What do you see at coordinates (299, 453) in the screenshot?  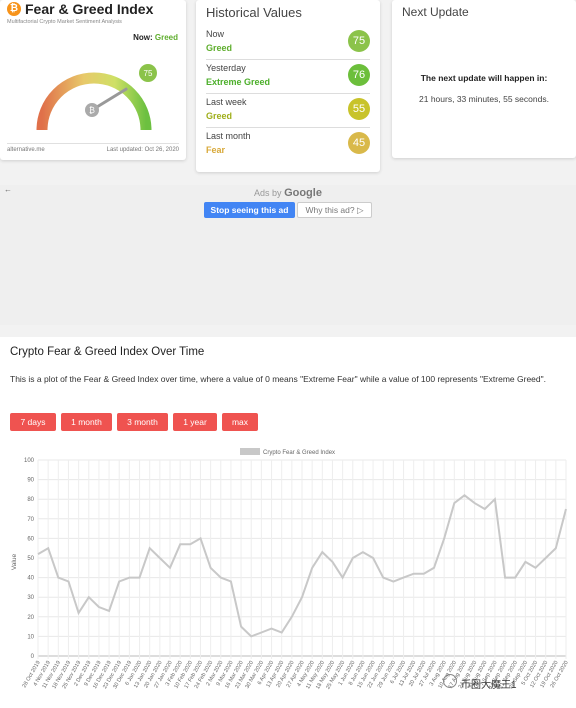 I see `legend-label: Crypto Fear & Greed Index` at bounding box center [299, 453].